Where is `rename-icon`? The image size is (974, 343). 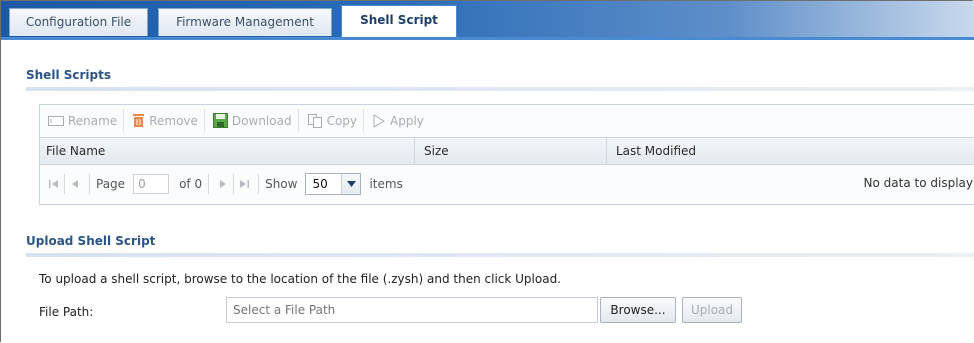 rename-icon is located at coordinates (56, 120).